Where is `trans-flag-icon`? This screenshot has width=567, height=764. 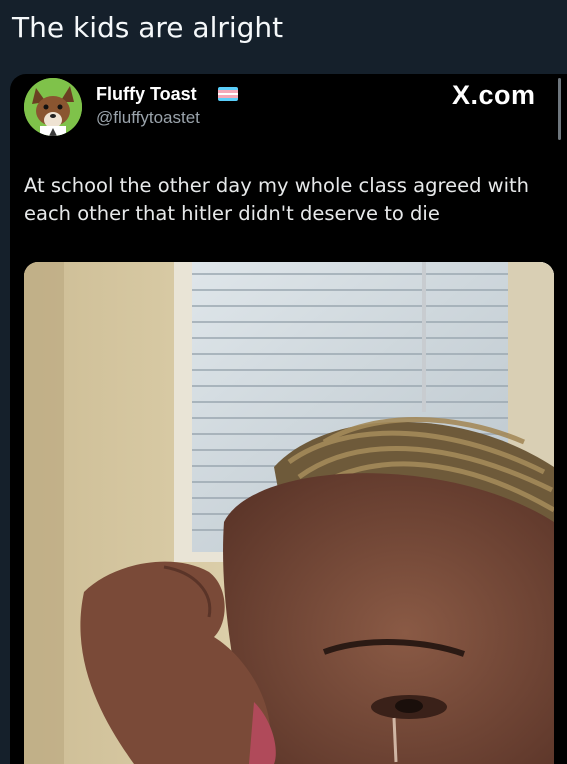 trans-flag-icon is located at coordinates (228, 94).